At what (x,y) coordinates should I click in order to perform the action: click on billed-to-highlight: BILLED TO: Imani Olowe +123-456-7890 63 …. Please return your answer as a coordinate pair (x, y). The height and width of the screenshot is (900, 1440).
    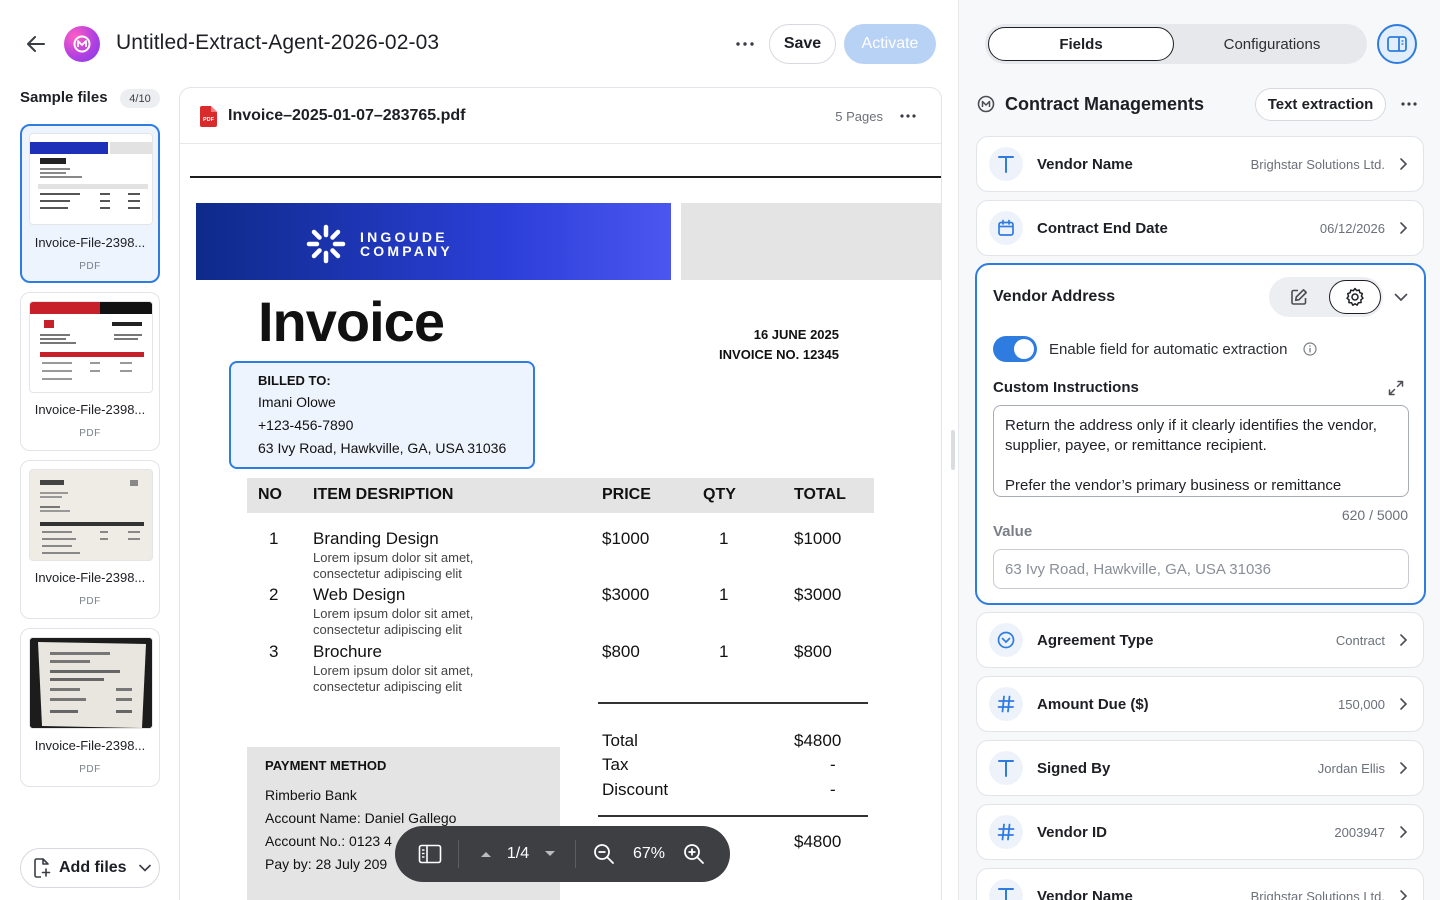
    Looking at the image, I should click on (382, 415).